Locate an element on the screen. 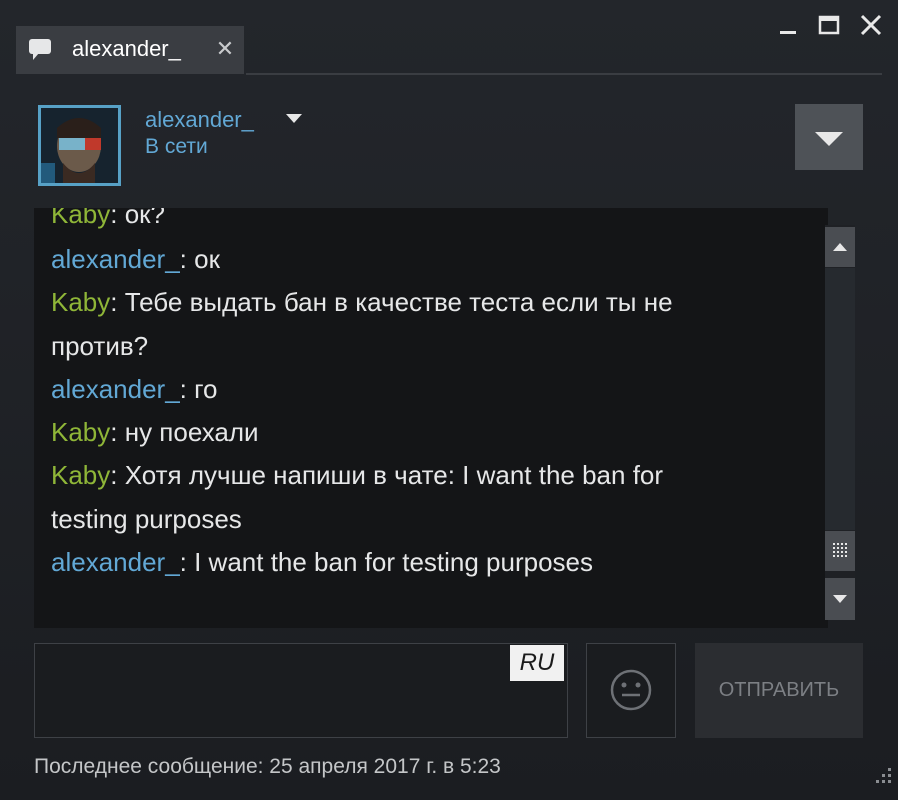 Image resolution: width=898 pixels, height=800 pixels. contact-name: alexander_ is located at coordinates (199, 120).